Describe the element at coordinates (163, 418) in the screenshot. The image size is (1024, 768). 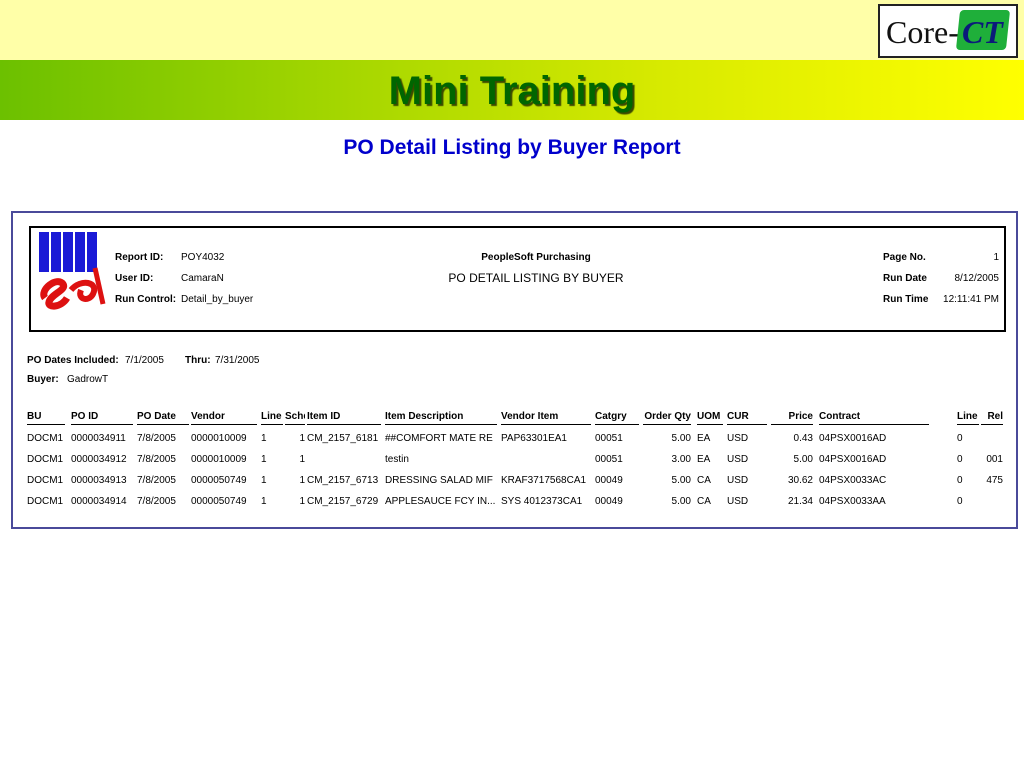
I see `column-header: PO Date` at that location.